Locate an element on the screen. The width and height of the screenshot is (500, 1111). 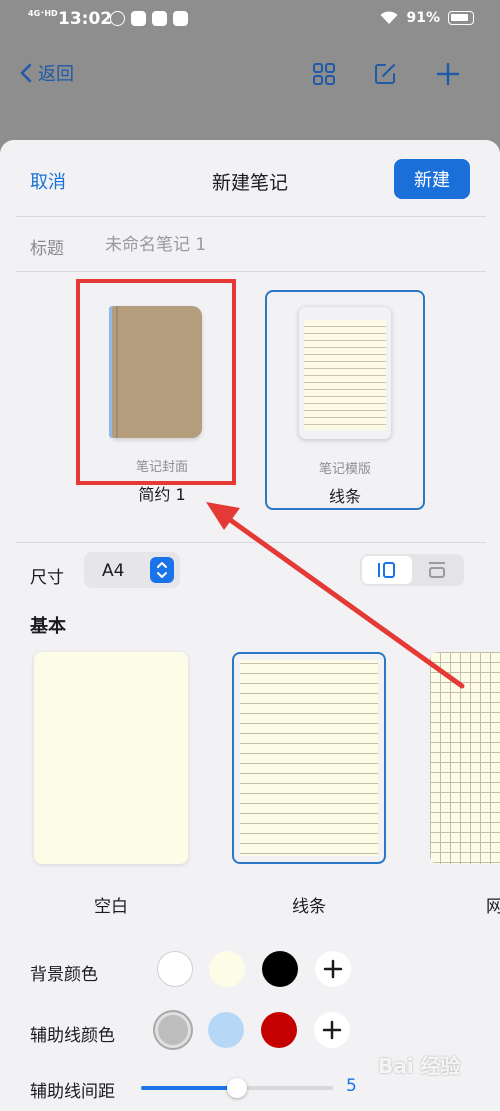
spacing-label: 辅助线间距 is located at coordinates (72, 1092).